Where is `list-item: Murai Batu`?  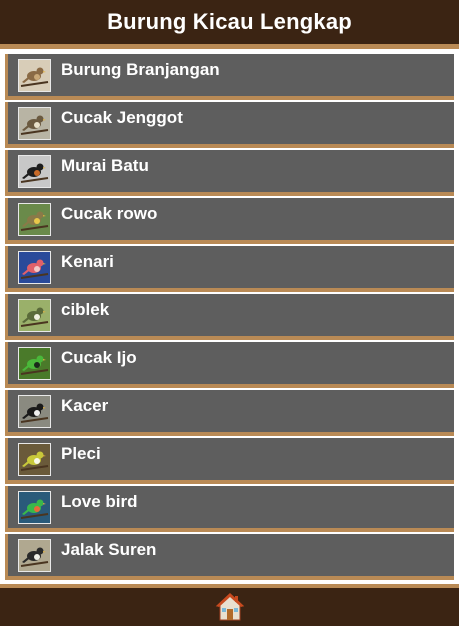 list-item: Murai Batu is located at coordinates (229, 173).